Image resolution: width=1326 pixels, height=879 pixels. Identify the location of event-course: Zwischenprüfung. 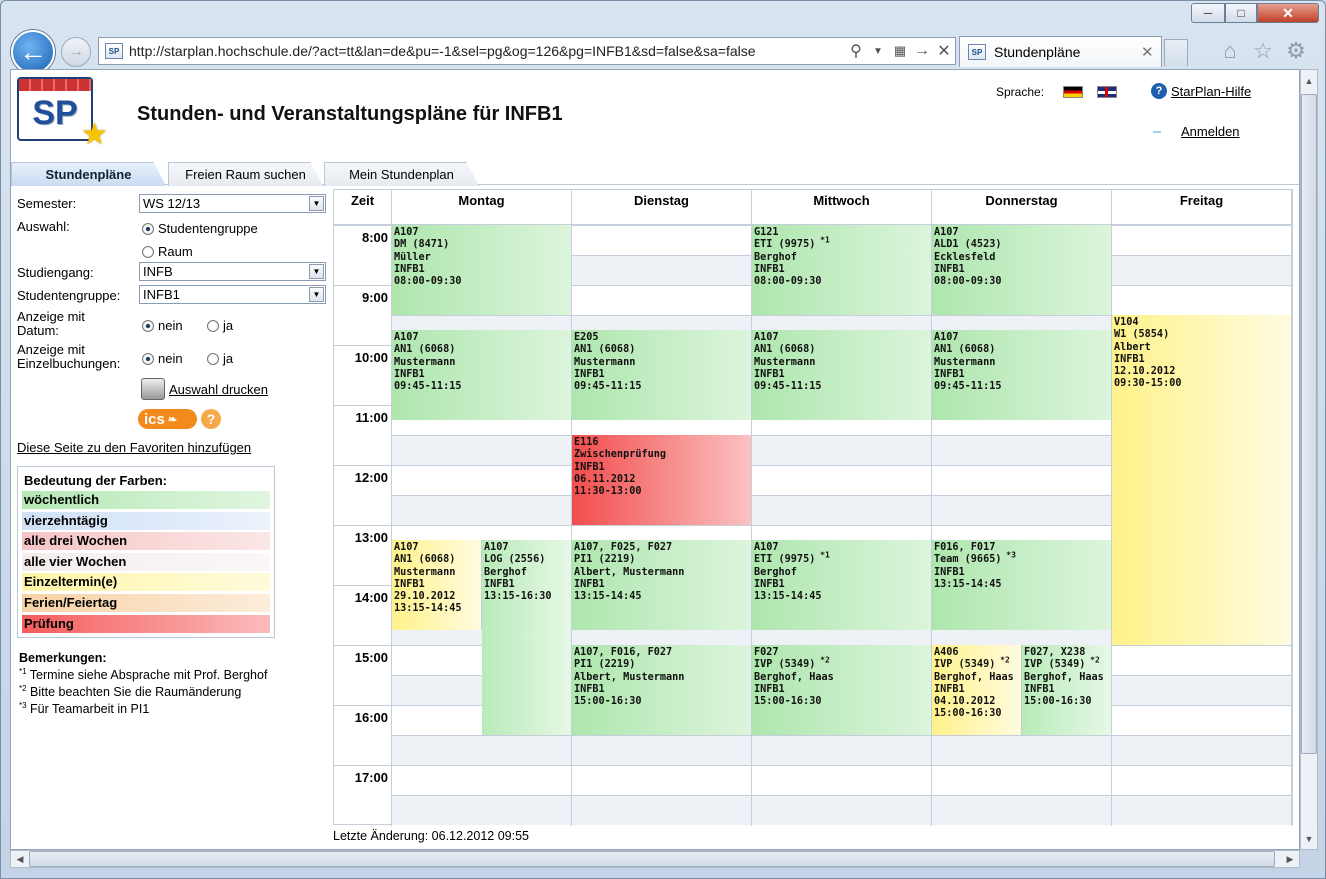
(620, 455).